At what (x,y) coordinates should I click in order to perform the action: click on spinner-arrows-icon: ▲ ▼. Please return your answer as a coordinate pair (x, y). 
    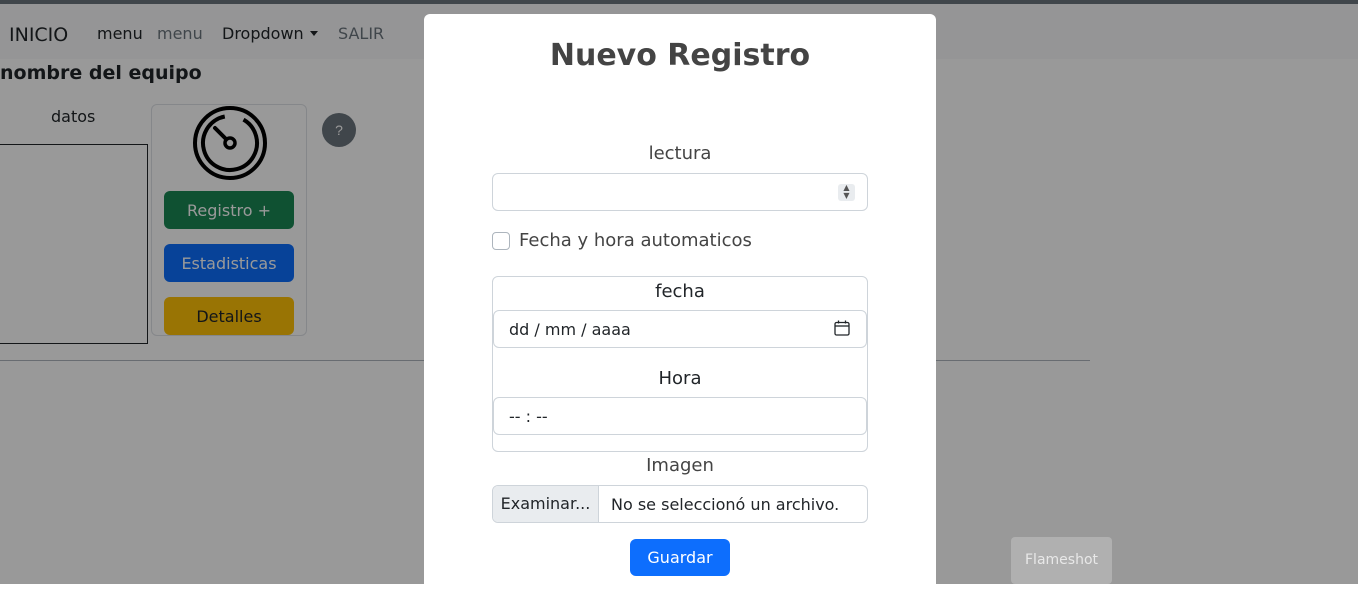
    Looking at the image, I should click on (846, 192).